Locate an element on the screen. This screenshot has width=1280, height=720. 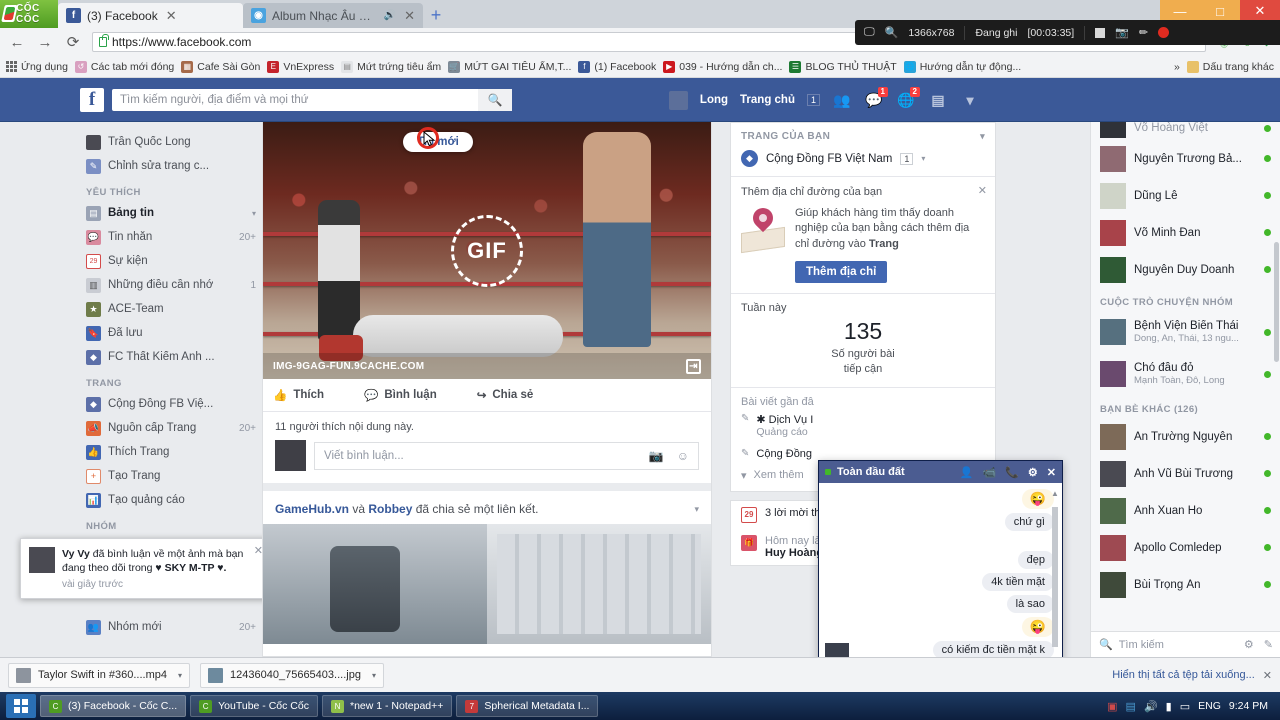
bookmark-blog: ☰ BLOG THỦ THUẬT is located at coordinates (843, 66).